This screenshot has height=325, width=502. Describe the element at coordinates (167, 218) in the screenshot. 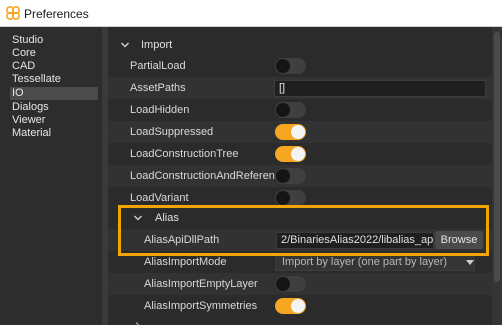

I see `alias-section-title: Alias` at that location.